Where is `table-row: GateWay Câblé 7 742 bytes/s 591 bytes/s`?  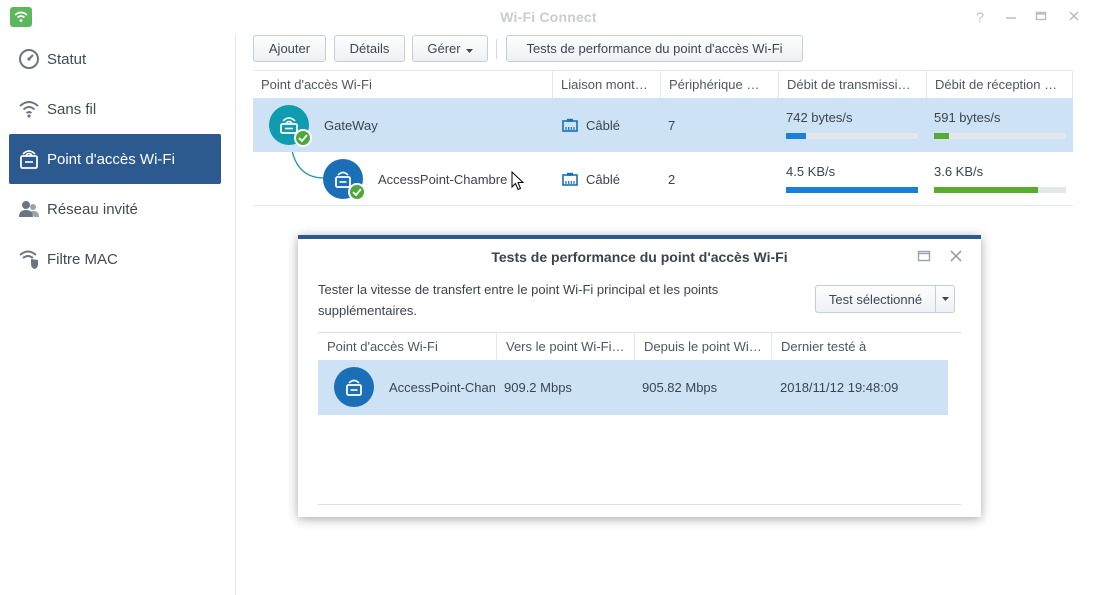 table-row: GateWay Câblé 7 742 bytes/s 591 bytes/s is located at coordinates (663, 125).